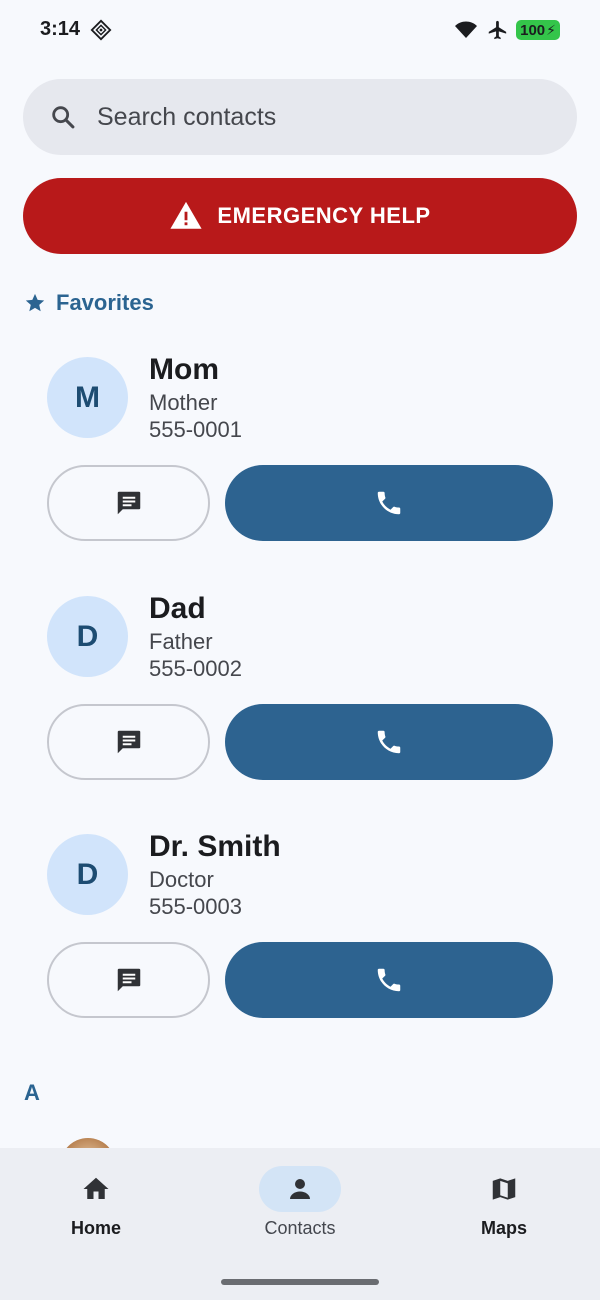  What do you see at coordinates (300, 30) in the screenshot?
I see `status-bar: 3:14 100 ⚡` at bounding box center [300, 30].